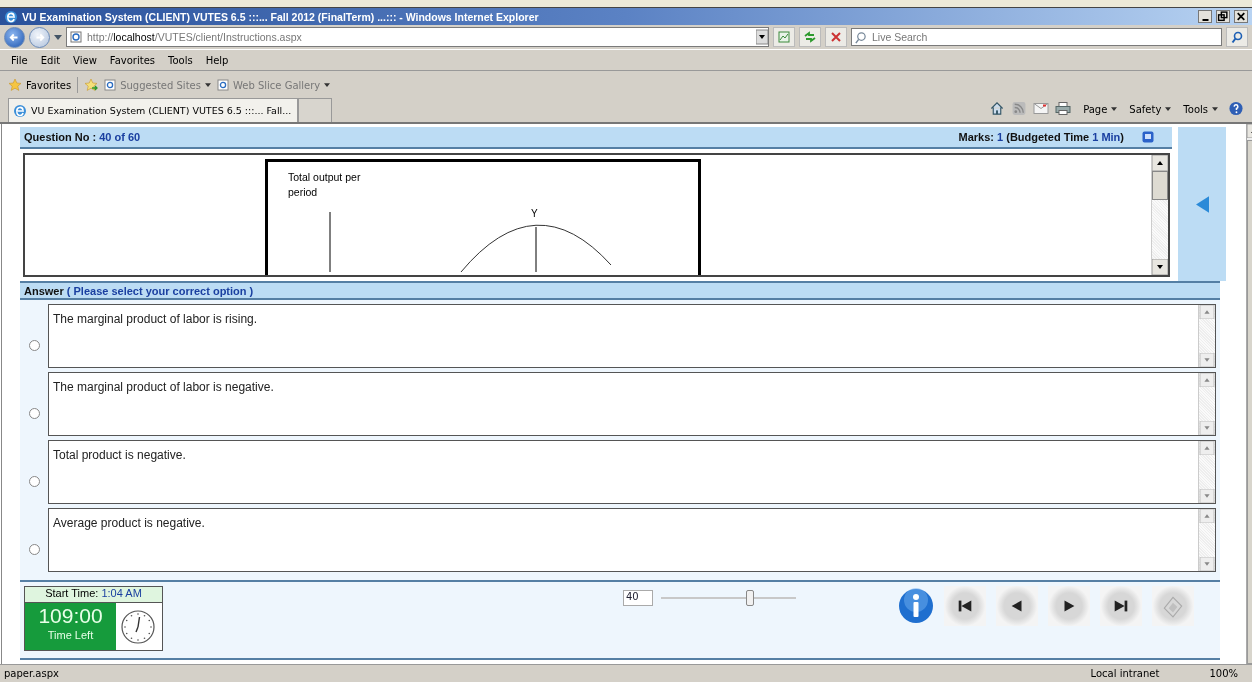 This screenshot has width=1252, height=682. I want to click on scroll-down-icon, so click(1160, 267).